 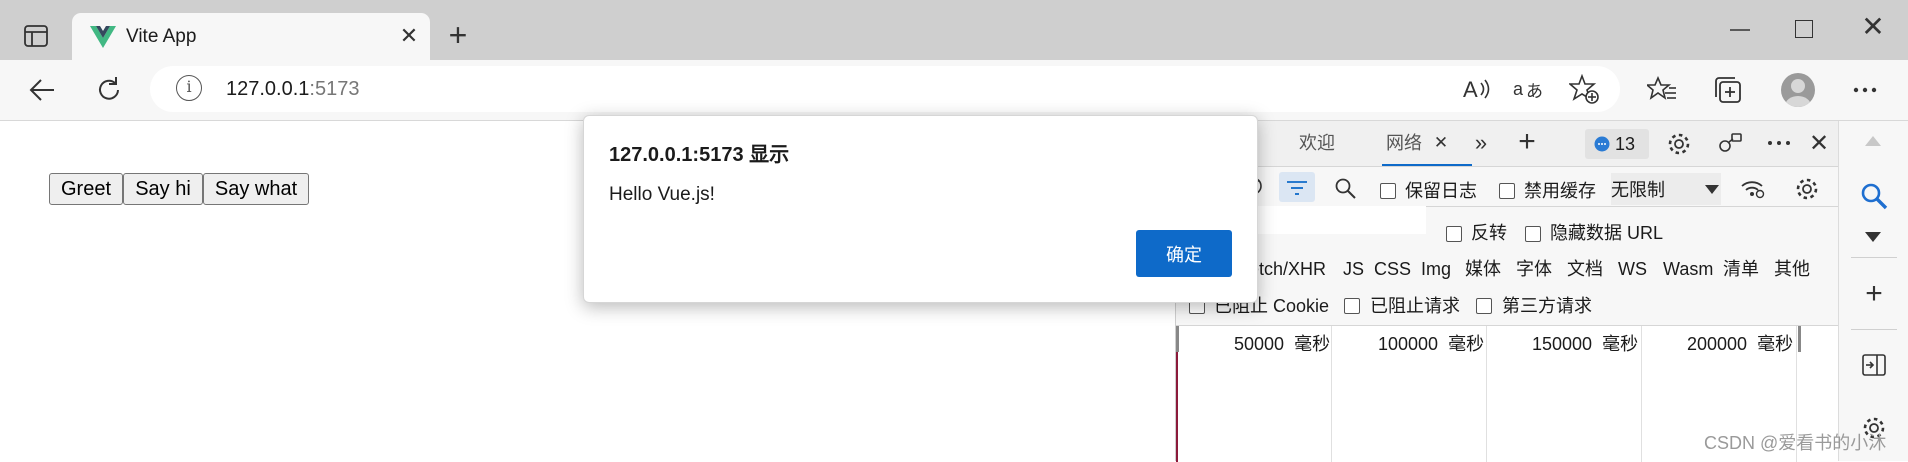 I want to click on issues-count: 13, so click(x=1625, y=144).